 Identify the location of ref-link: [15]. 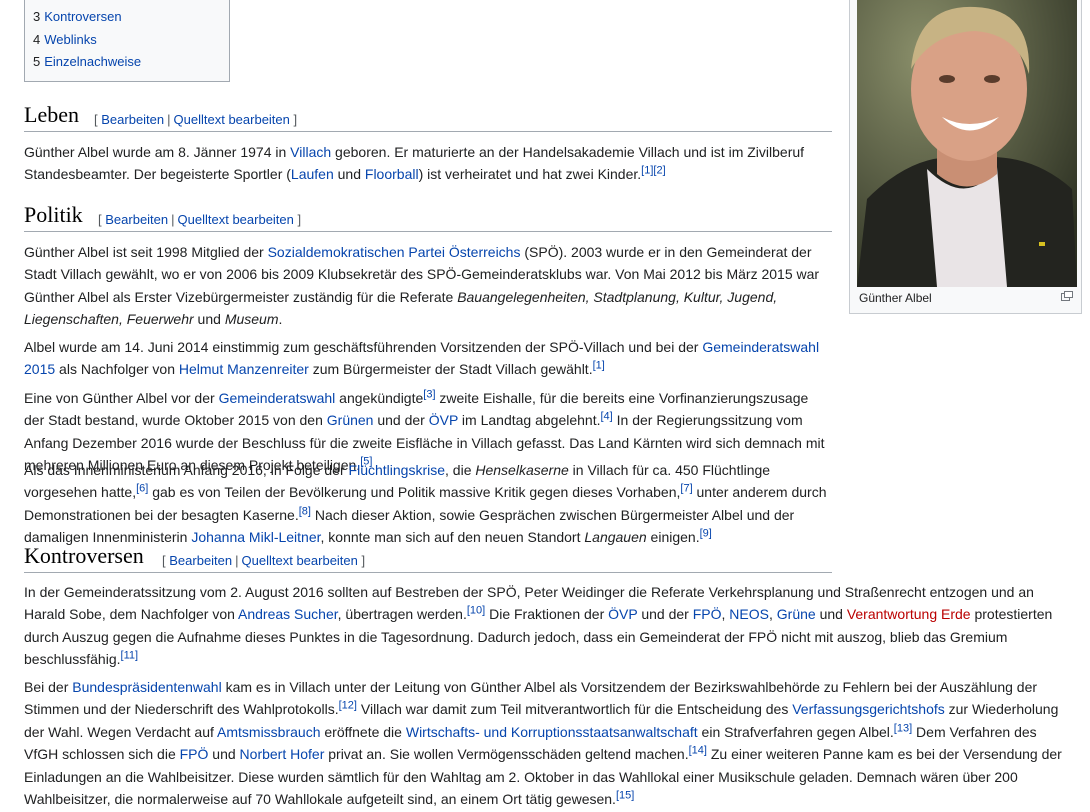
(625, 795).